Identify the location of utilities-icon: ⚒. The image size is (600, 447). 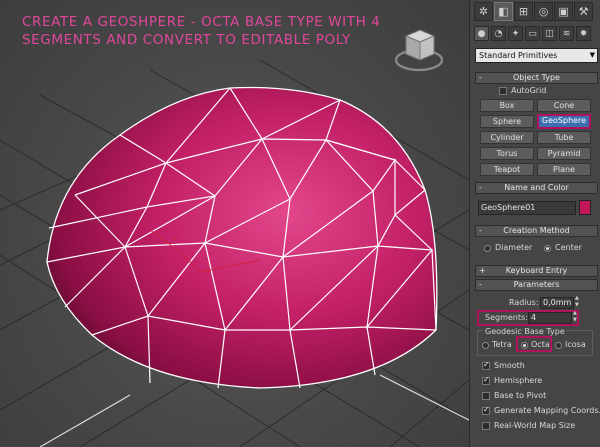
(583, 11).